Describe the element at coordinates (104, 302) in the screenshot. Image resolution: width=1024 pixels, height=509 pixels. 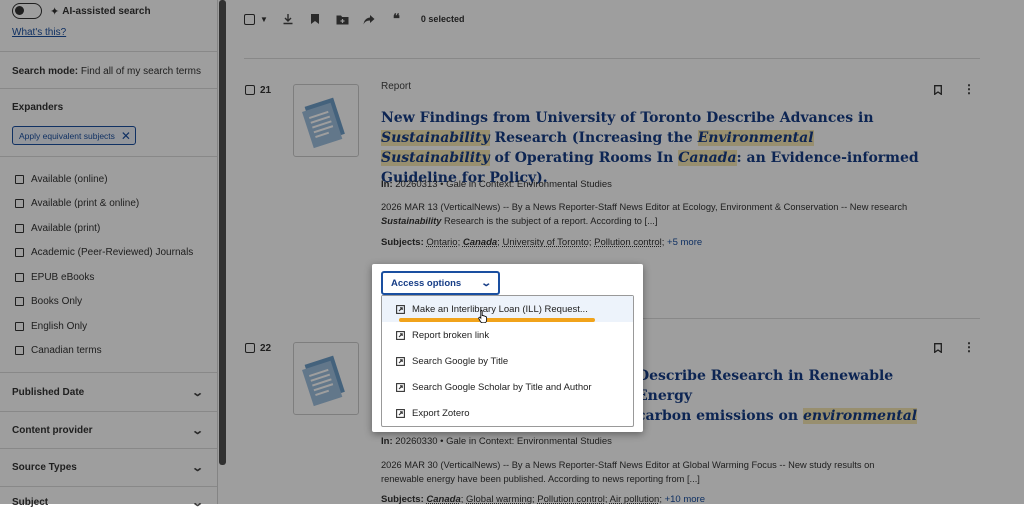
I see `limiter-item: Books Only` at that location.